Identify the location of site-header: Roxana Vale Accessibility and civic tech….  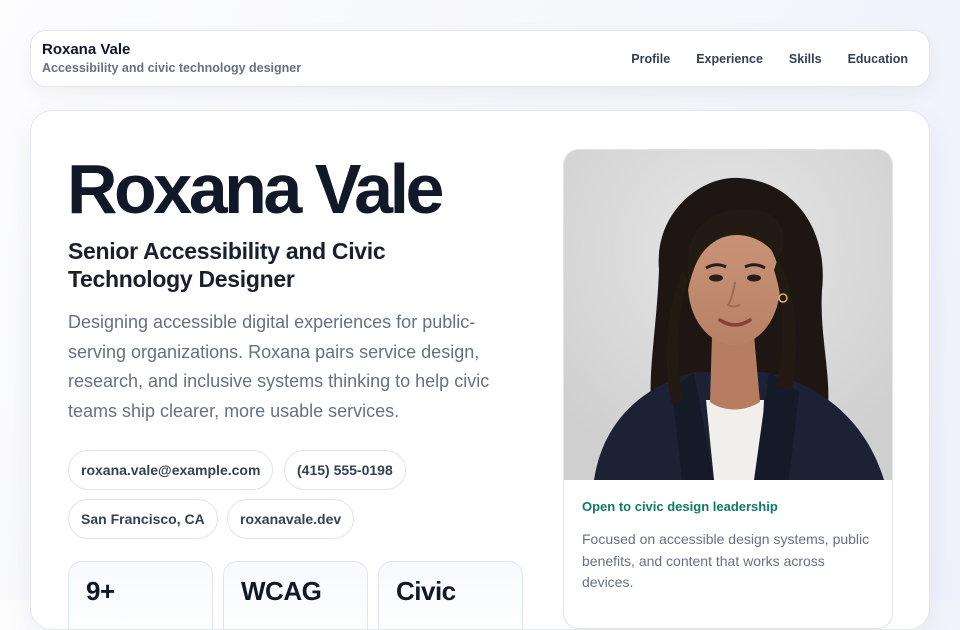
(480, 58).